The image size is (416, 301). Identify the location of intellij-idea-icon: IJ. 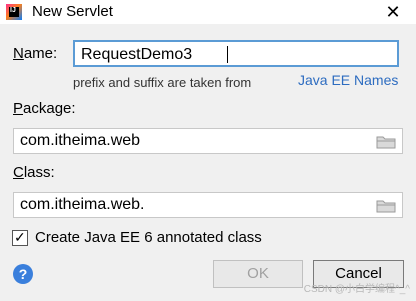
(14, 12).